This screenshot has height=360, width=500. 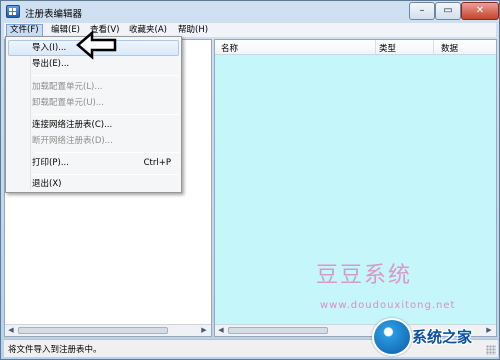 What do you see at coordinates (250, 12) in the screenshot?
I see `title-bar: 注册表编辑器 – ▭ ✕` at bounding box center [250, 12].